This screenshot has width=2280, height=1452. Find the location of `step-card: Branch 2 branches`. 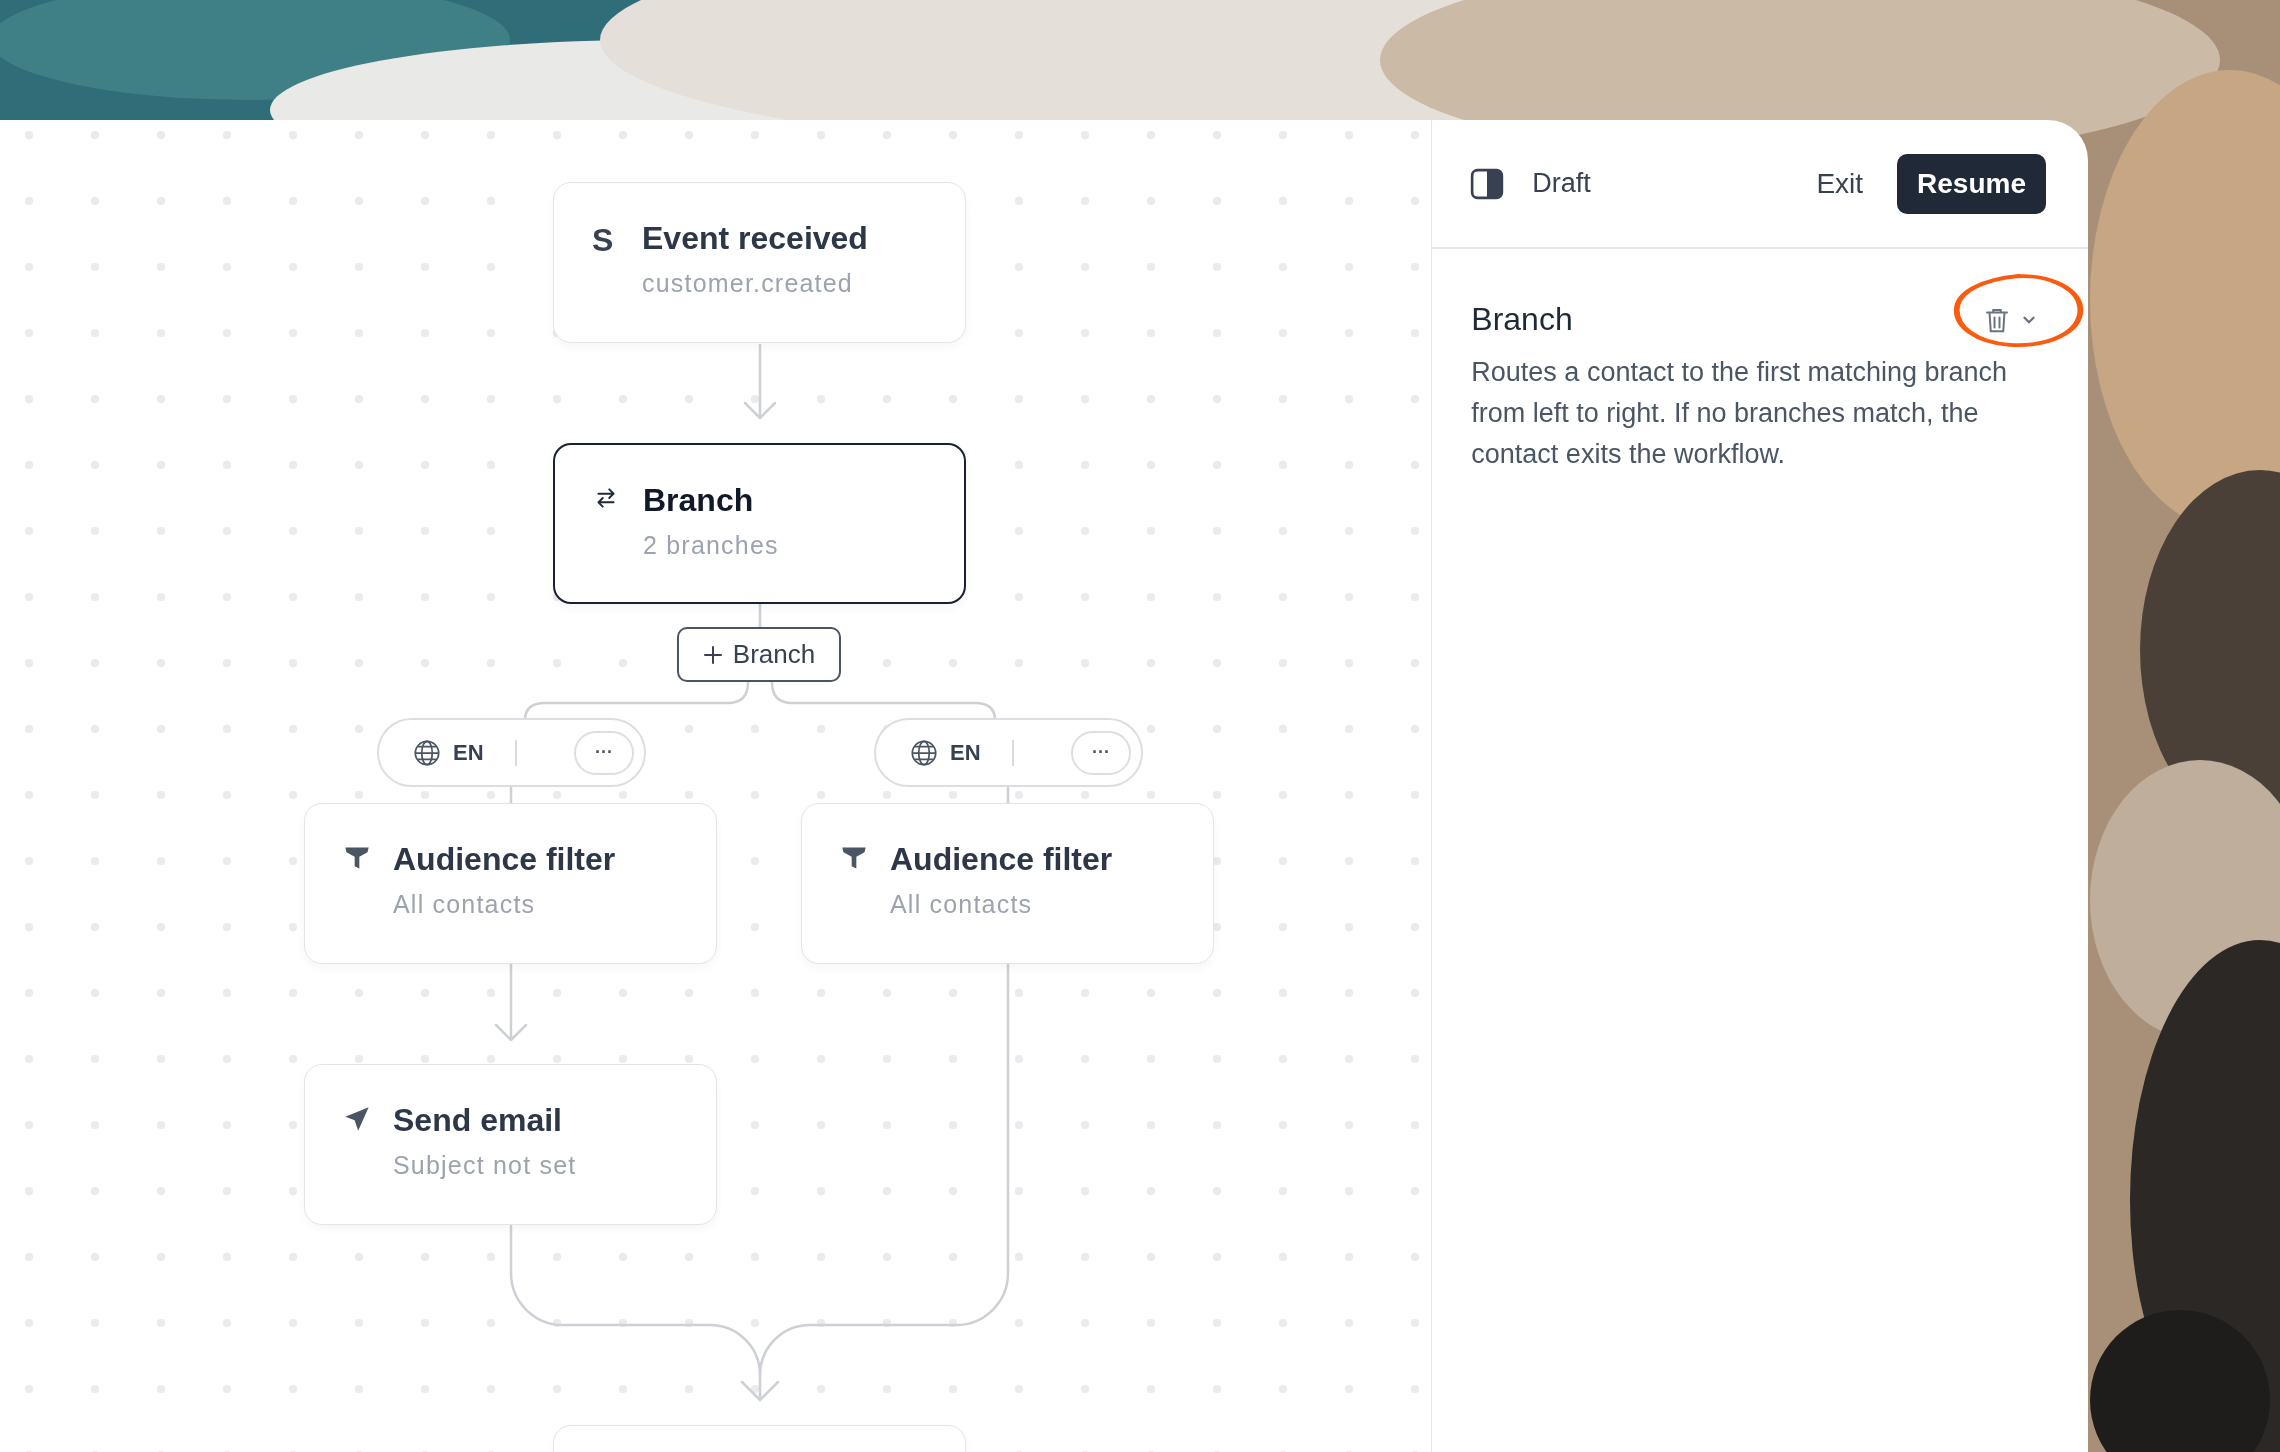

step-card: Branch 2 branches is located at coordinates (759, 523).